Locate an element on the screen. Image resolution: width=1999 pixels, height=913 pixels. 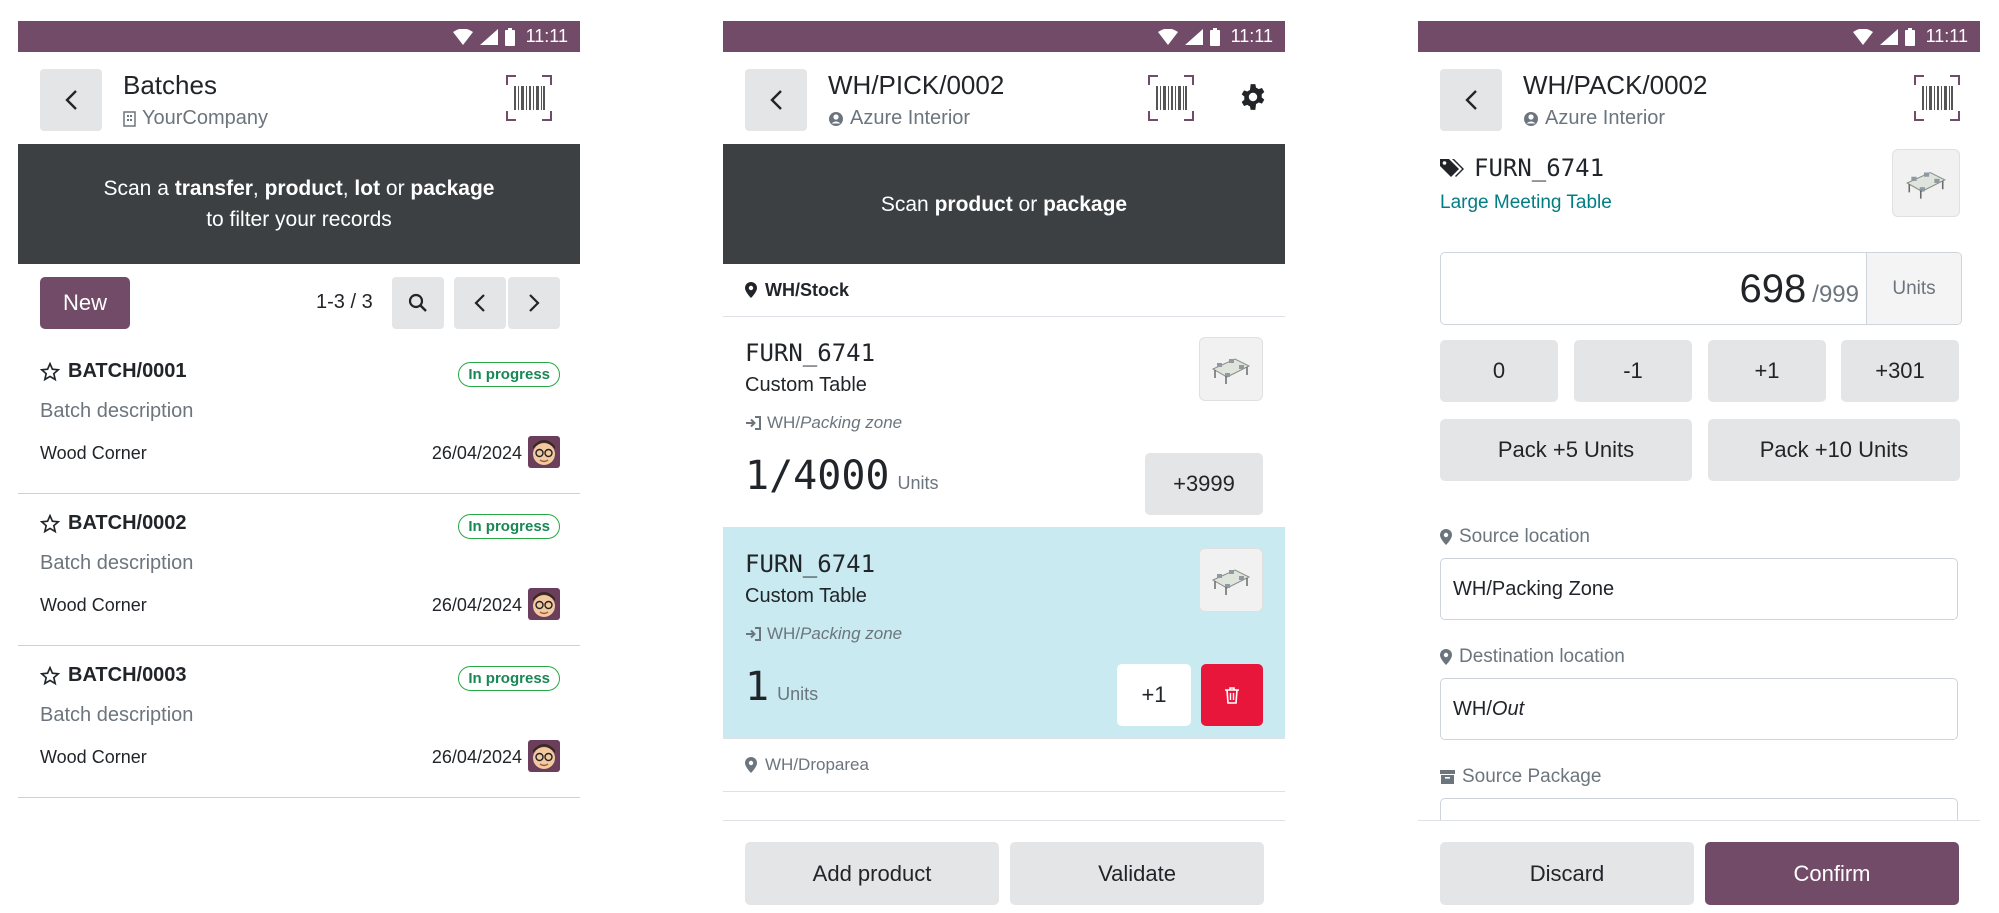
avatar is located at coordinates (544, 452).